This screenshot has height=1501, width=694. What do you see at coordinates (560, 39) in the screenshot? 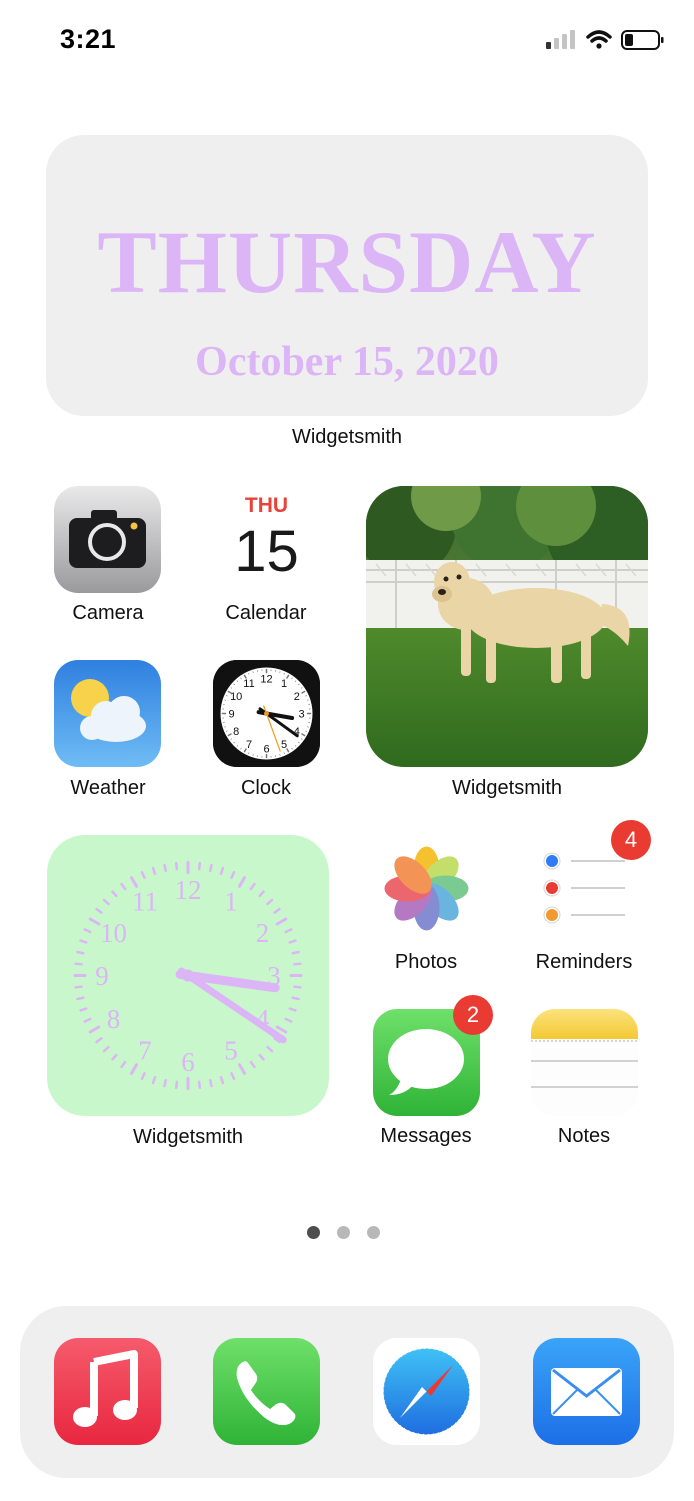
I see `cellular-signal-icon` at bounding box center [560, 39].